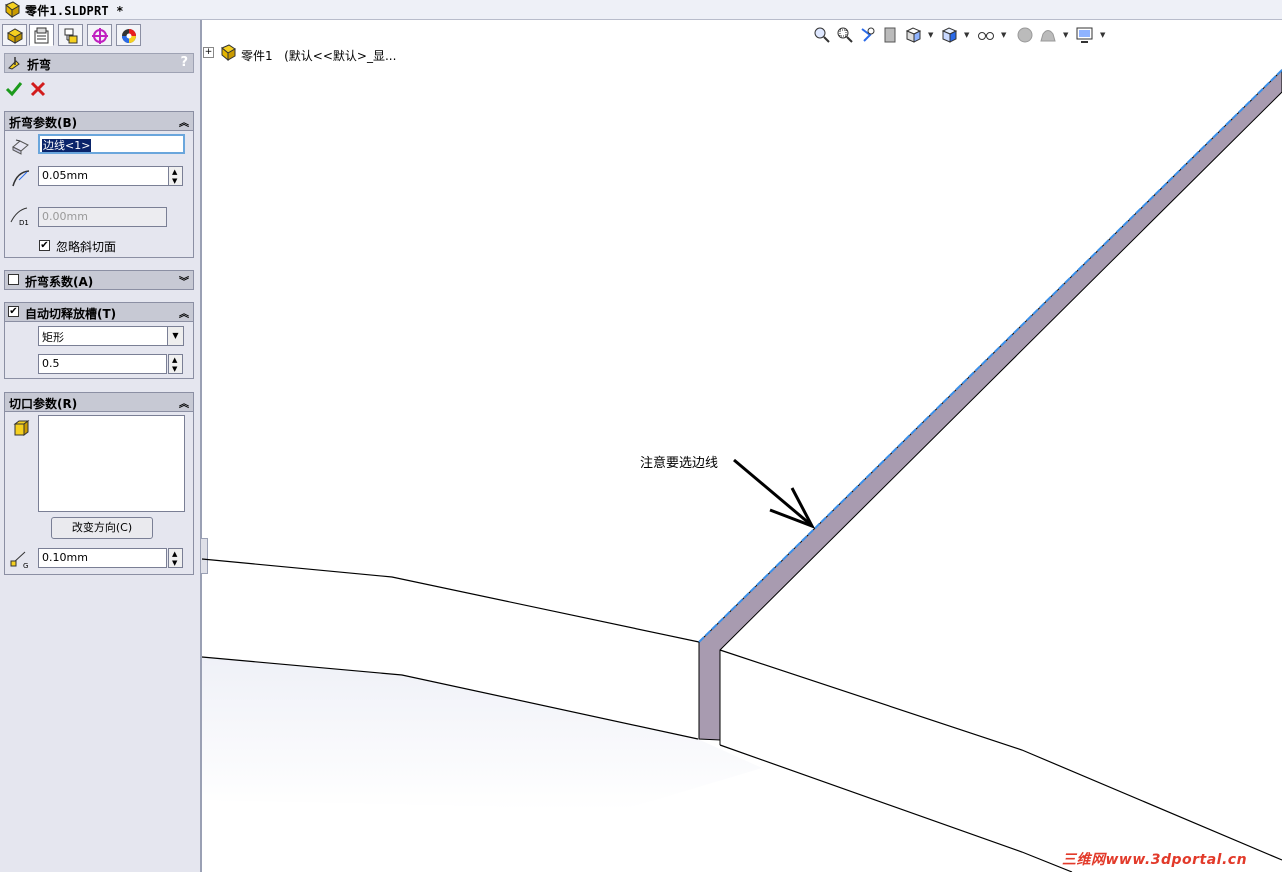  Describe the element at coordinates (175, 558) in the screenshot. I see `gap-distance-spinner: ▲ ▼` at that location.